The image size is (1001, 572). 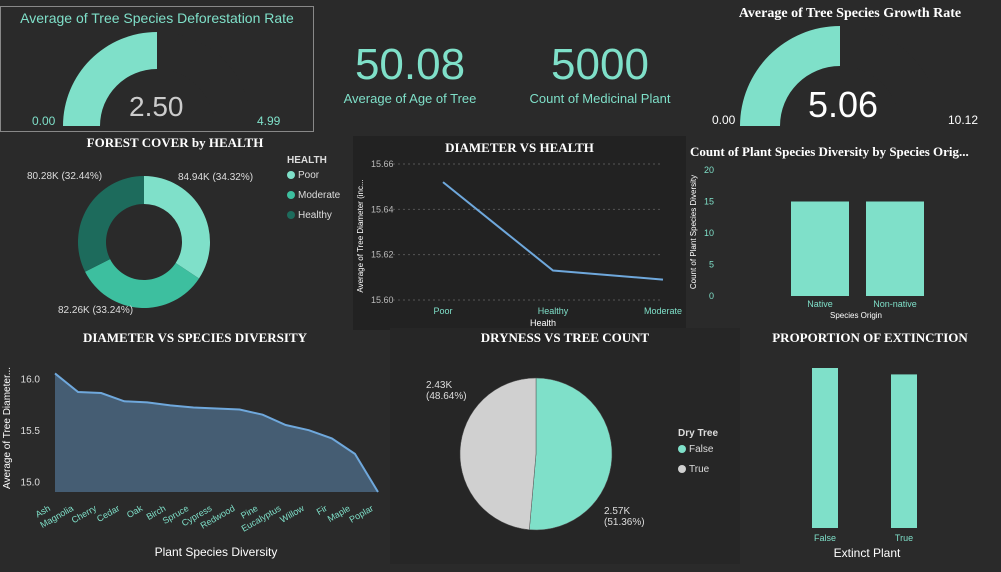 I want to click on y-tick-label: 15.5, so click(x=31, y=431).